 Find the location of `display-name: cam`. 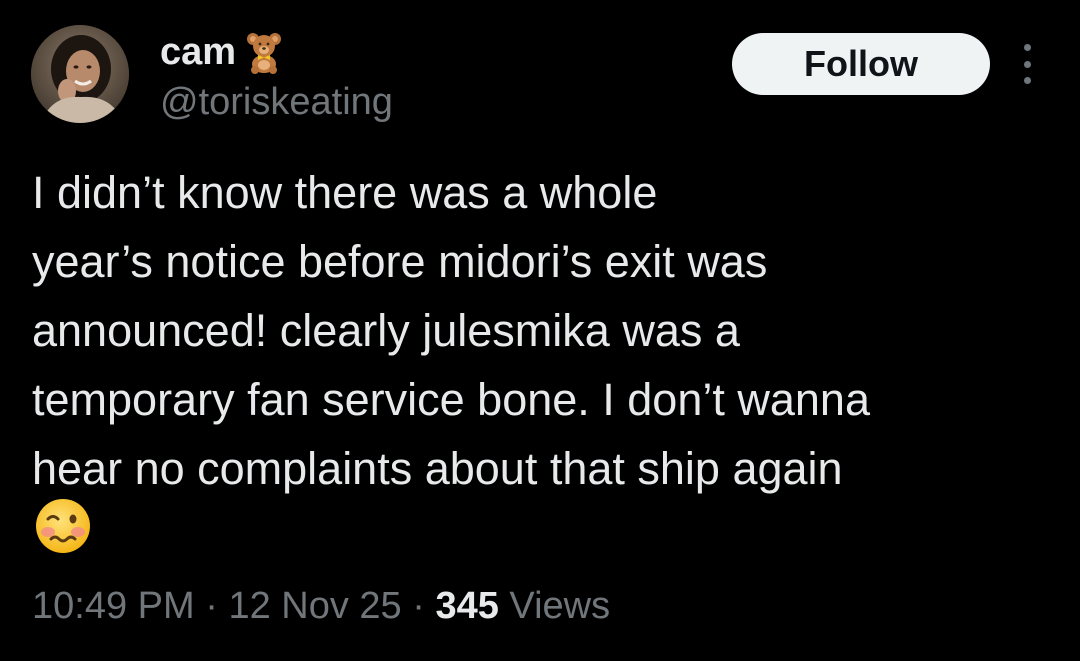

display-name: cam is located at coordinates (223, 52).